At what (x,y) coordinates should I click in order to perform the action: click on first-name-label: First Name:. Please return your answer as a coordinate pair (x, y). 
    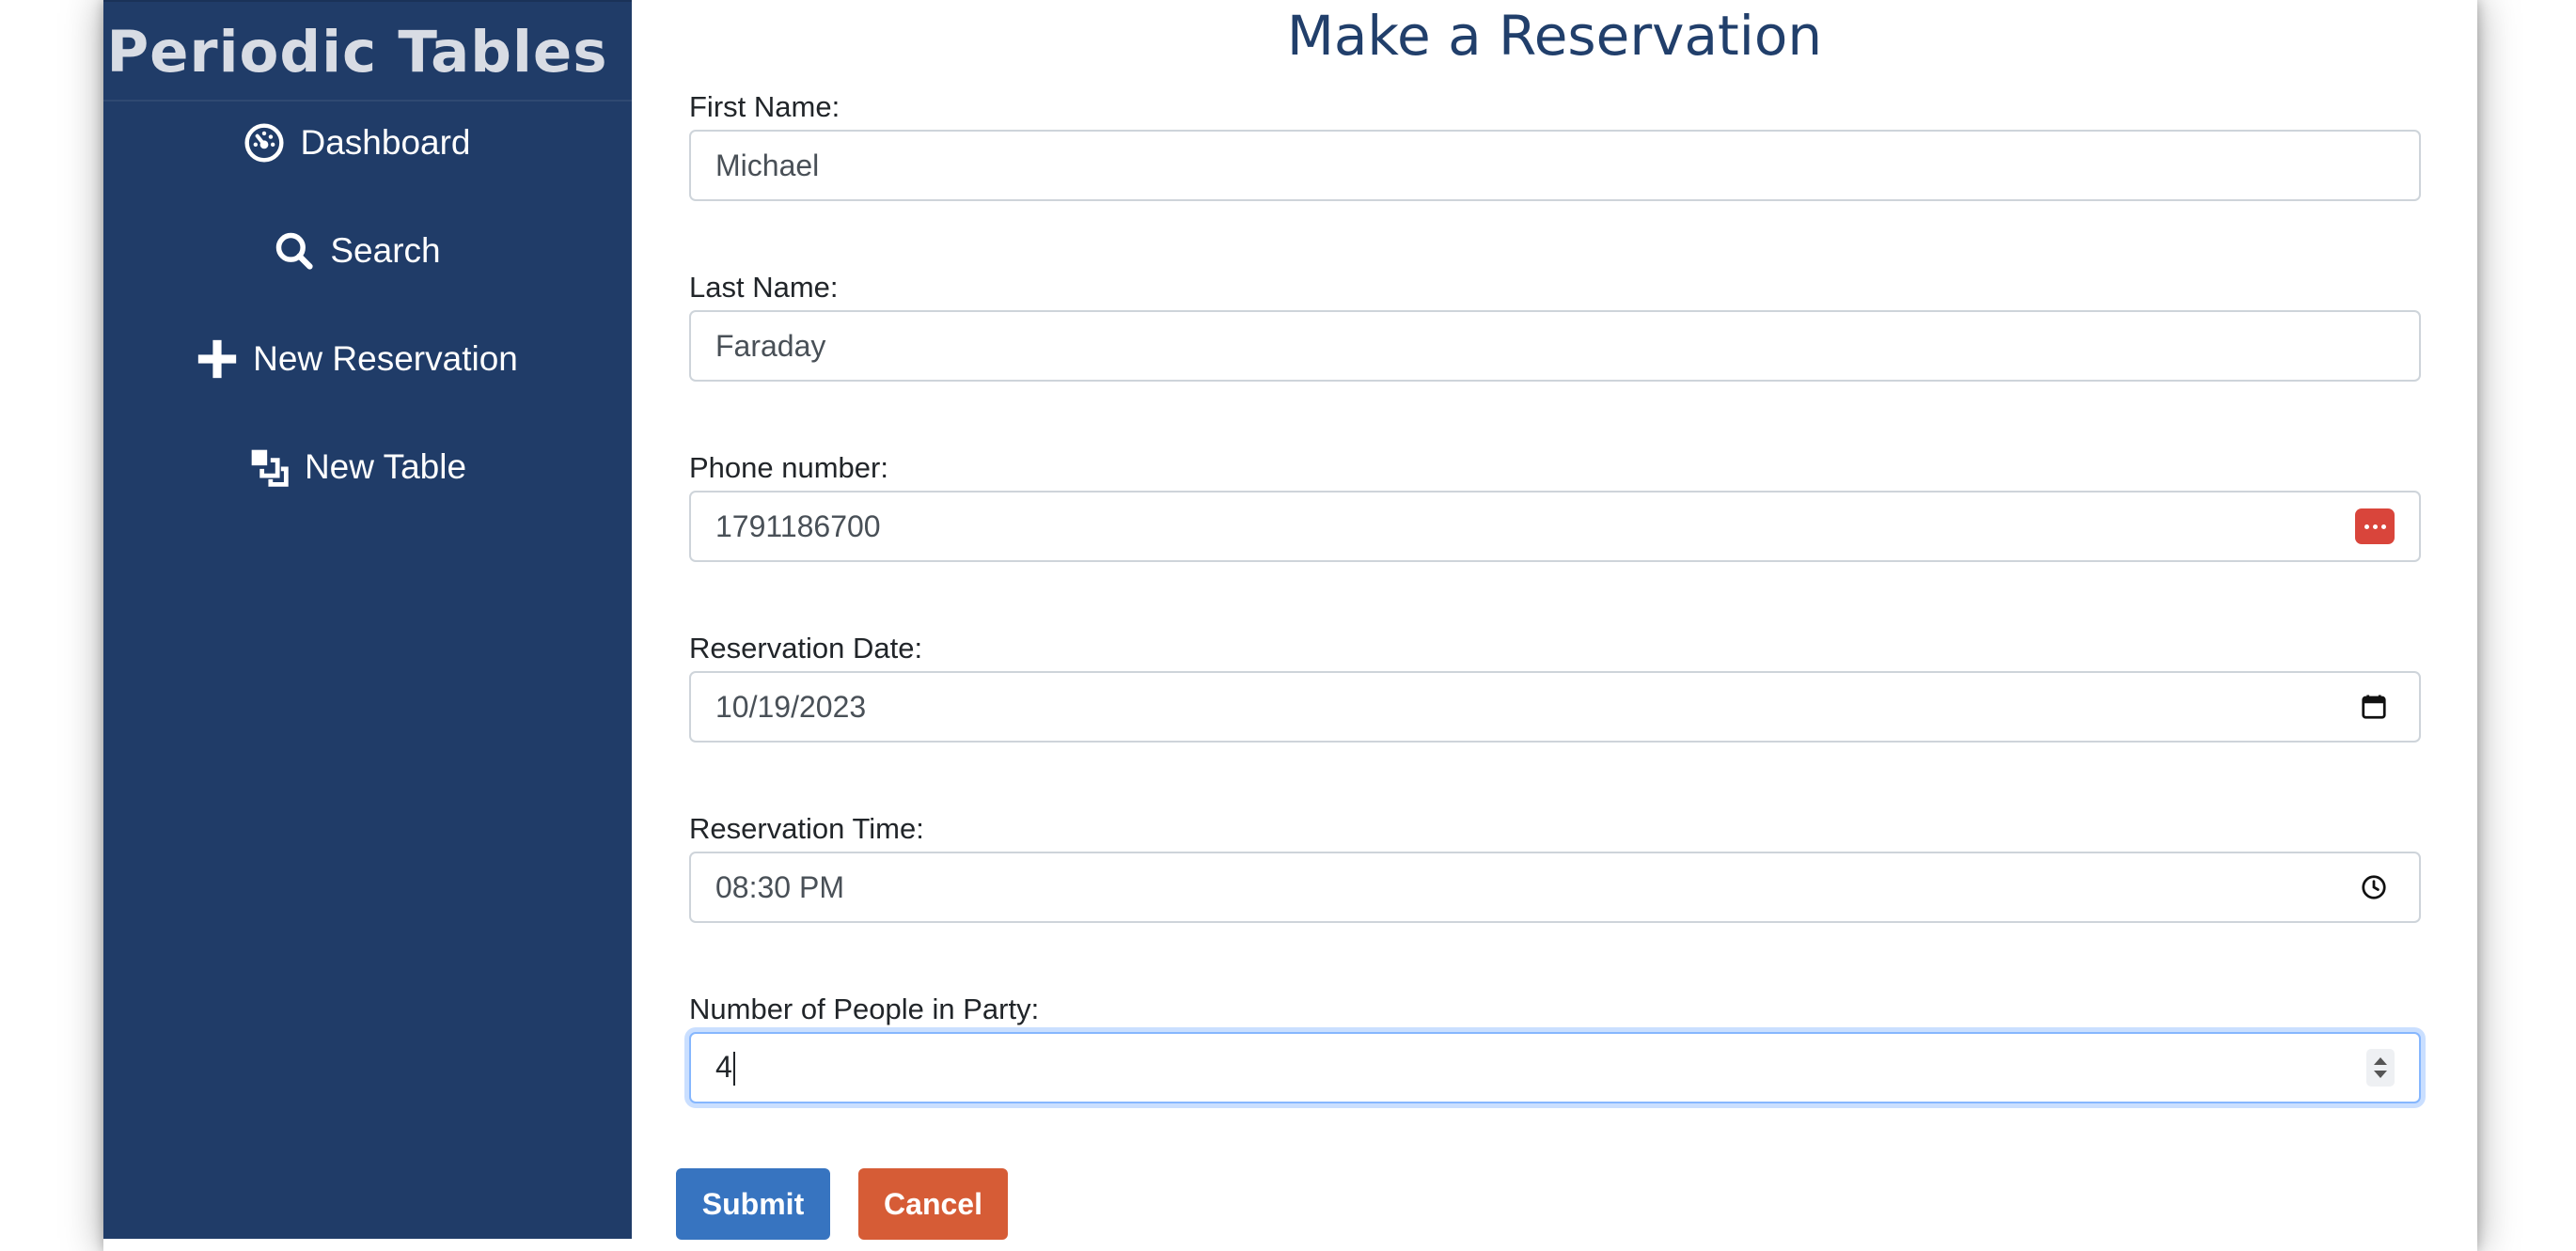
    Looking at the image, I should click on (764, 106).